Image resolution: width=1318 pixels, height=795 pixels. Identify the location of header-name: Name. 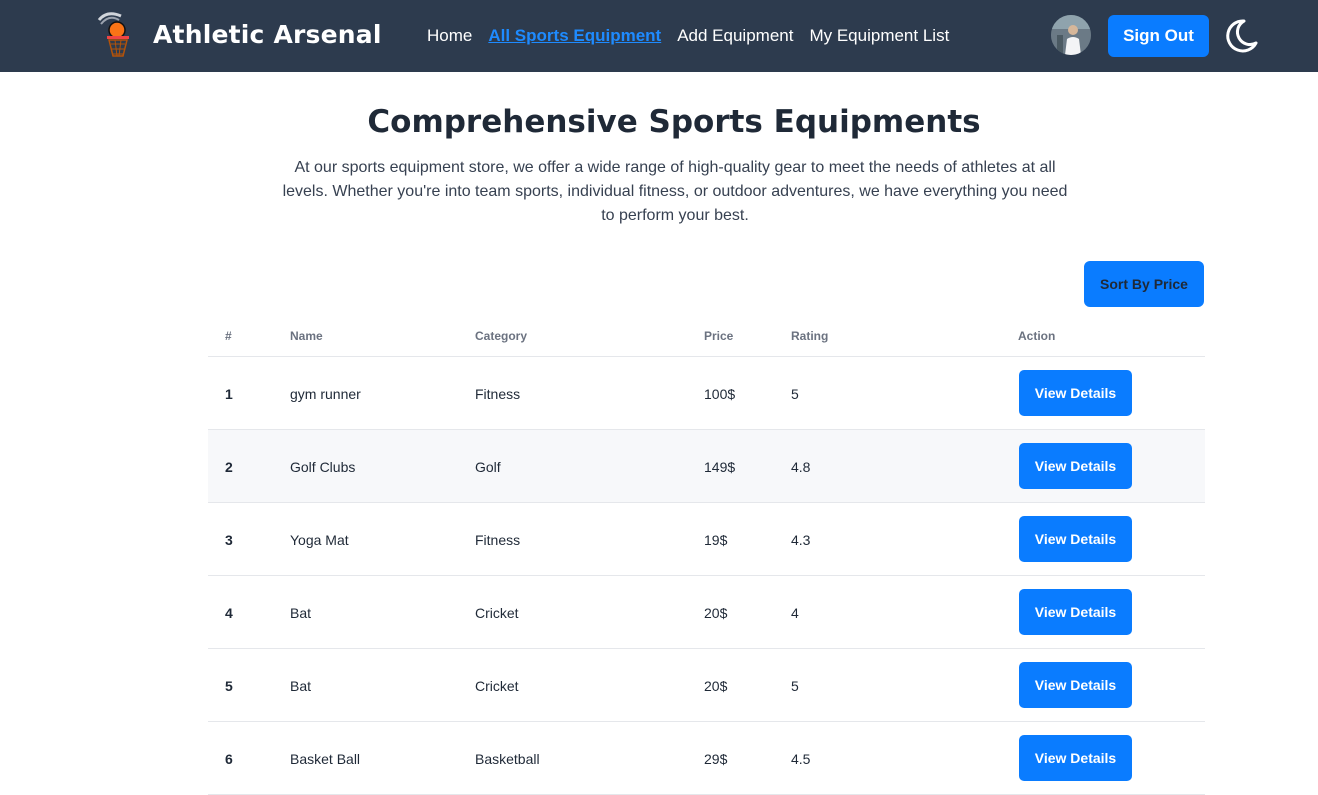
(306, 336).